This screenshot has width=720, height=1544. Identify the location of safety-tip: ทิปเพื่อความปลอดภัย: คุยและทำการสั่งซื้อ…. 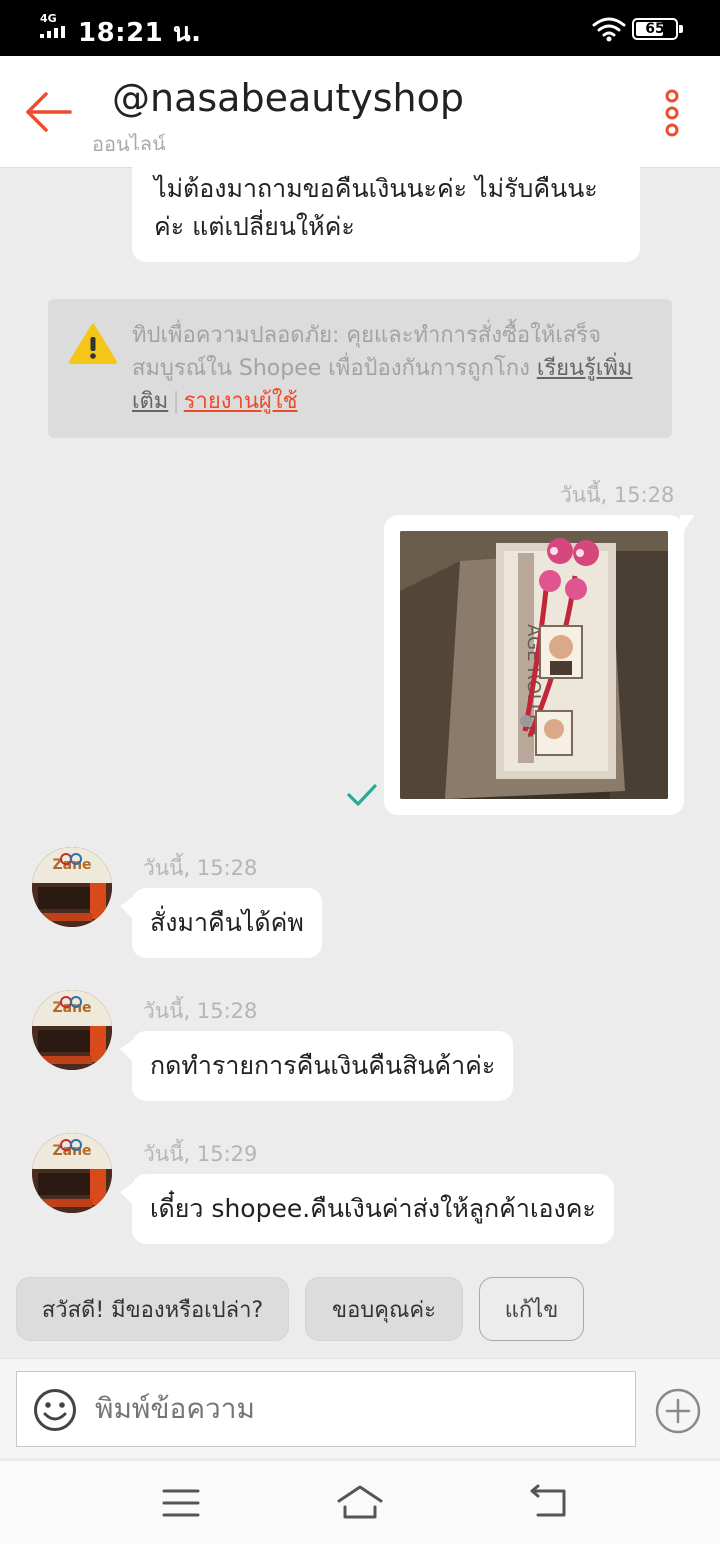
(360, 368).